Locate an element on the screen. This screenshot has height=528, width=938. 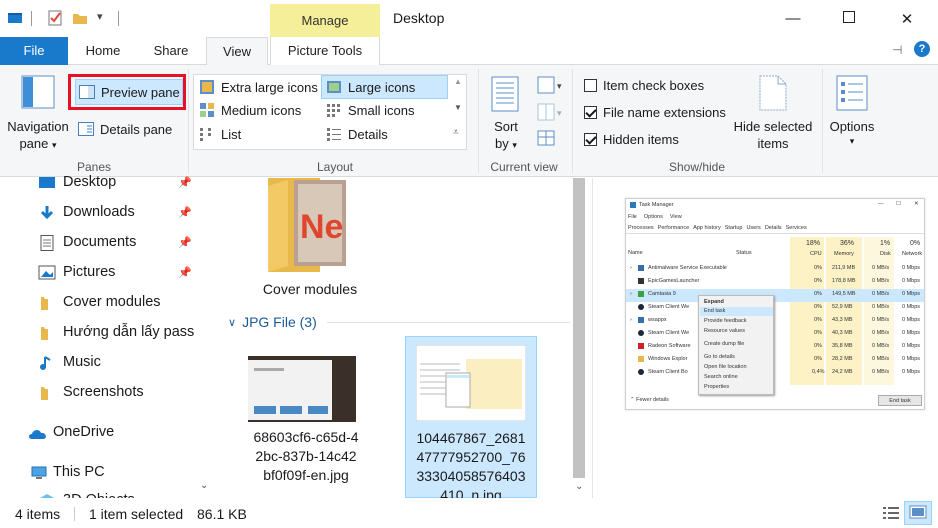
hidden-items-checkbox is located at coordinates (590, 139).